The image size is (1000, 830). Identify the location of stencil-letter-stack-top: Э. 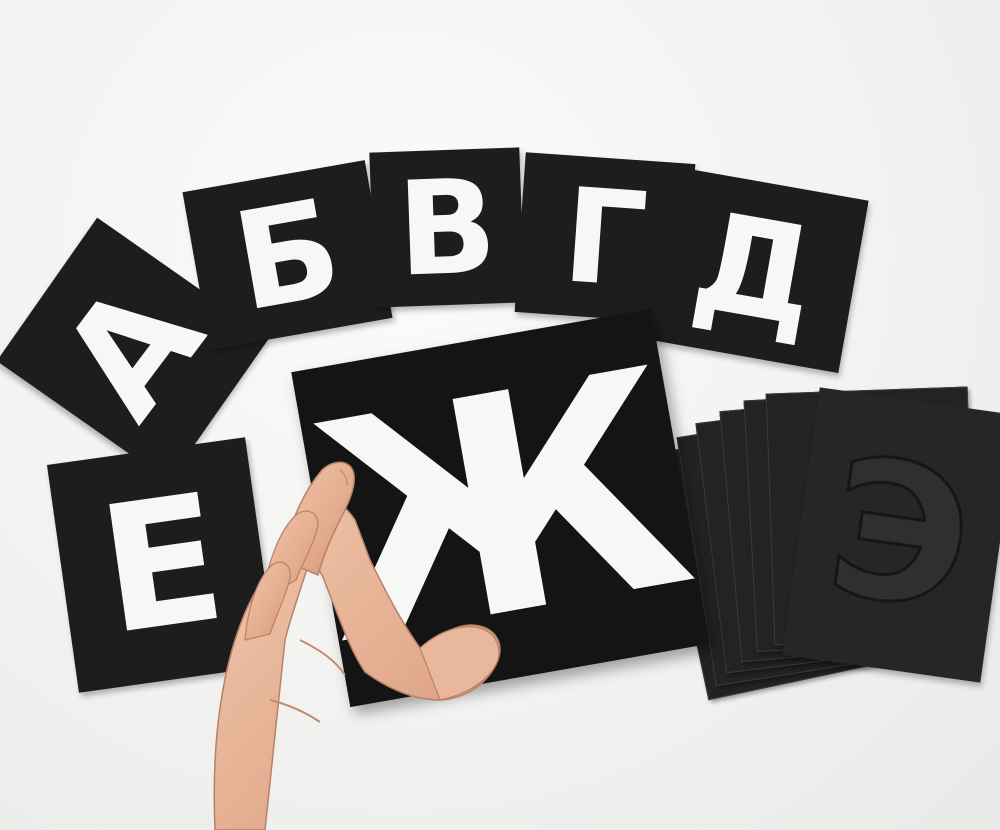
(900, 534).